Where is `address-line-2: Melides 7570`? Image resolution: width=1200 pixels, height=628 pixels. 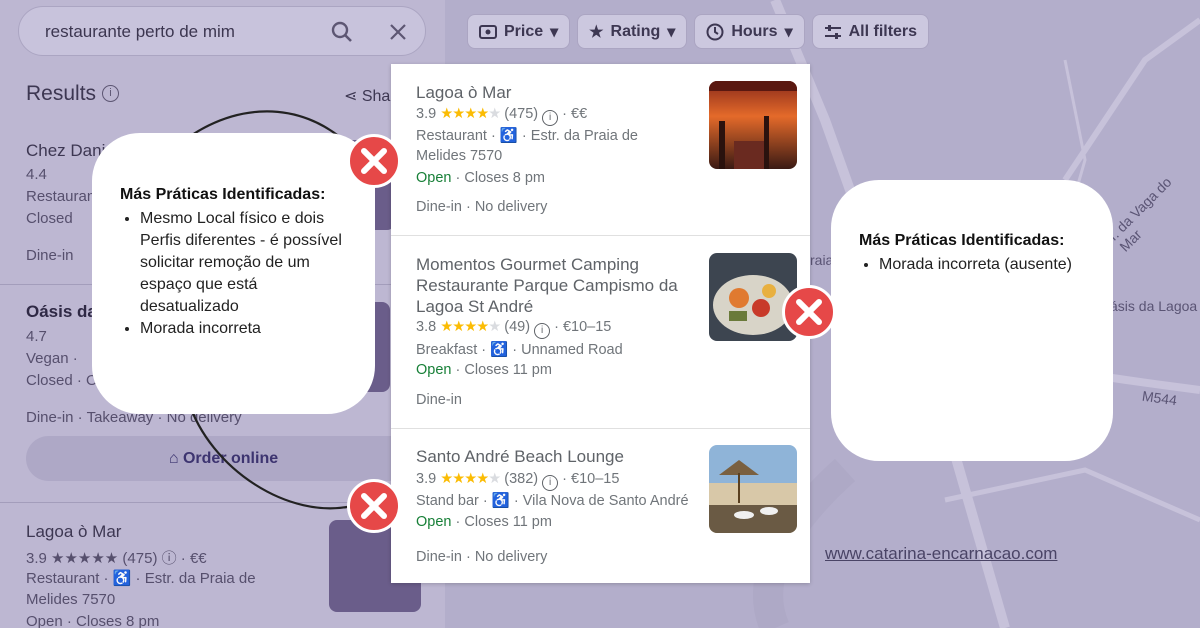
address-line-2: Melides 7570 is located at coordinates (459, 156).